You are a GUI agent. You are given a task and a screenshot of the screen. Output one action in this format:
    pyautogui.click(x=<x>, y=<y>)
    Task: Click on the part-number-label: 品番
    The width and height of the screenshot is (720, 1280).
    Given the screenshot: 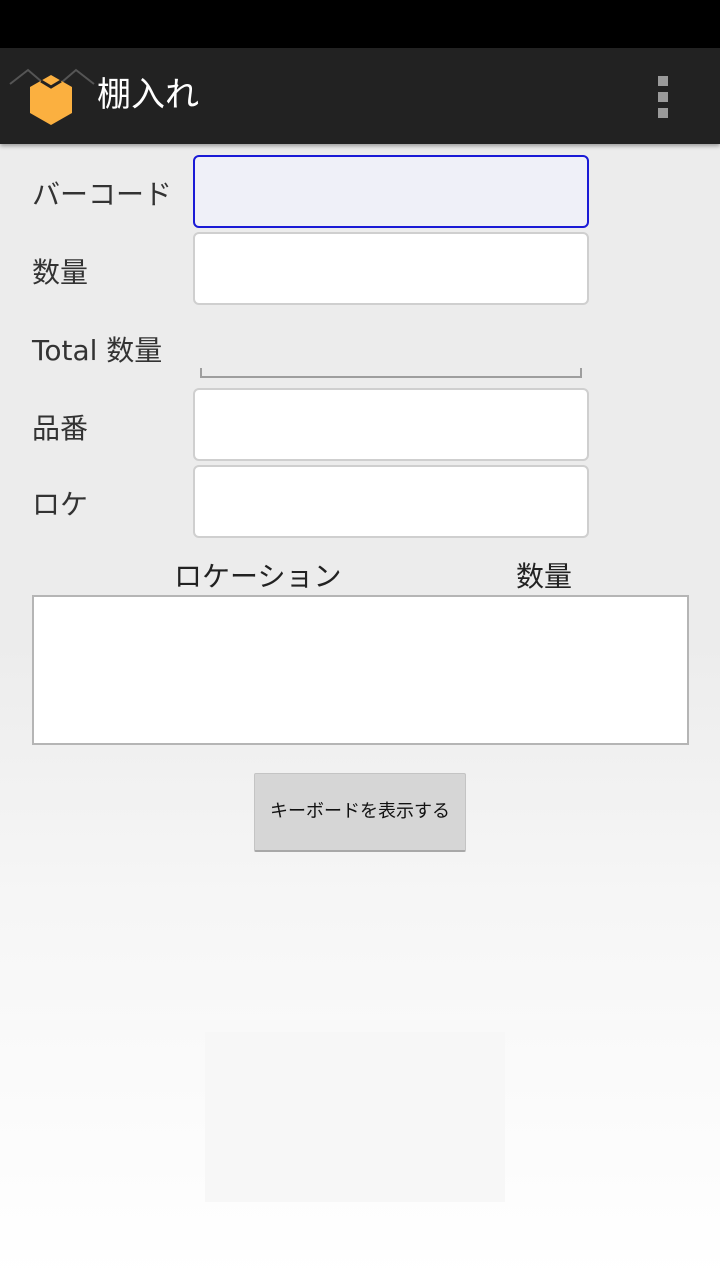 What is the action you would take?
    pyautogui.click(x=60, y=428)
    